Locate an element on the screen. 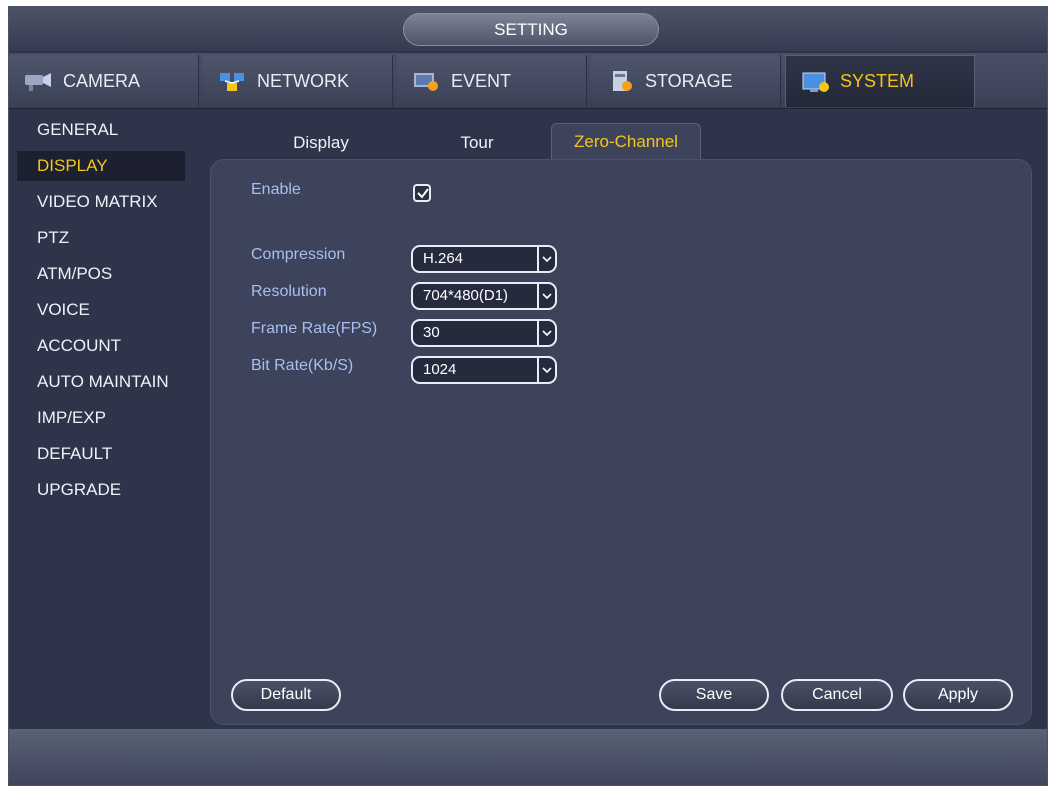  tab-label: SYSTEM is located at coordinates (877, 81).